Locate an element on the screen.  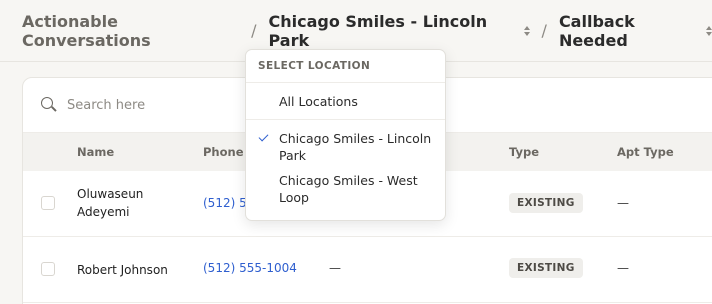
location-option-label: Chicago Smiles - Lincoln Park is located at coordinates (355, 147).